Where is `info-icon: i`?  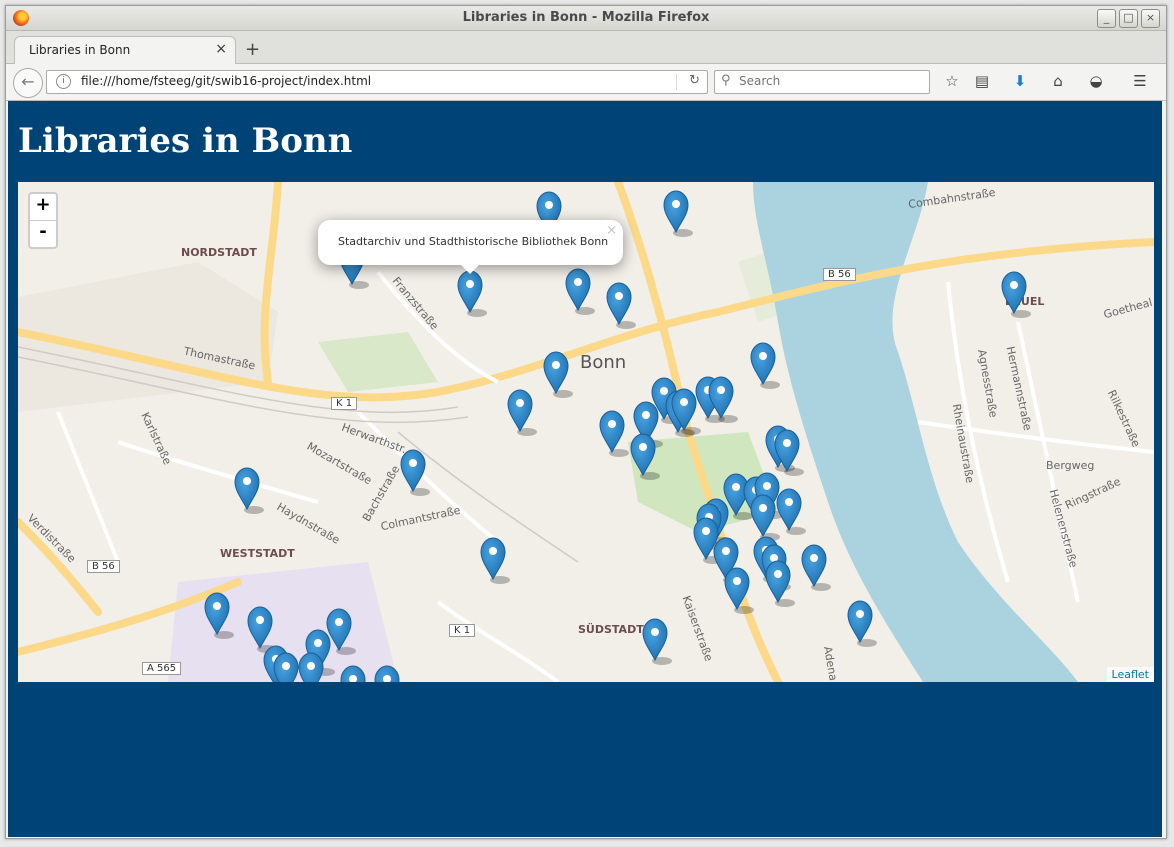
info-icon: i is located at coordinates (63, 81).